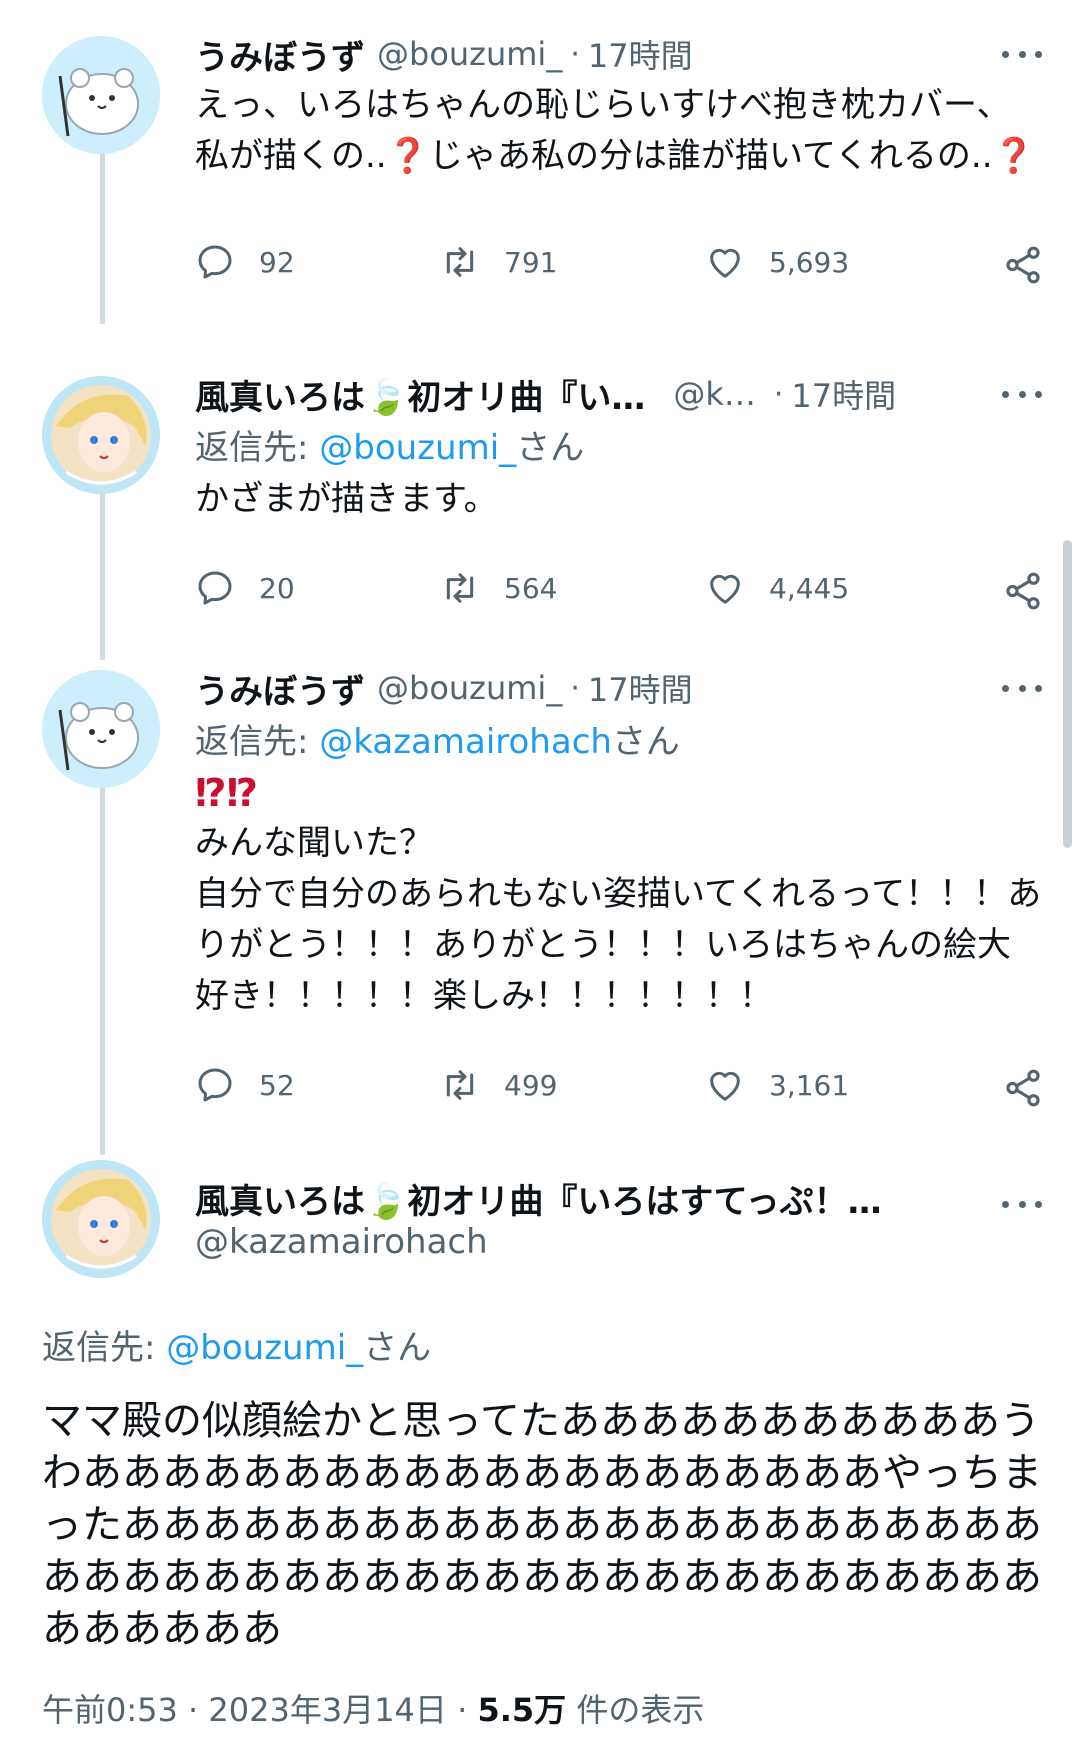 This screenshot has width=1080, height=1755. I want to click on reply-to-mention: @kazamairohach, so click(465, 742).